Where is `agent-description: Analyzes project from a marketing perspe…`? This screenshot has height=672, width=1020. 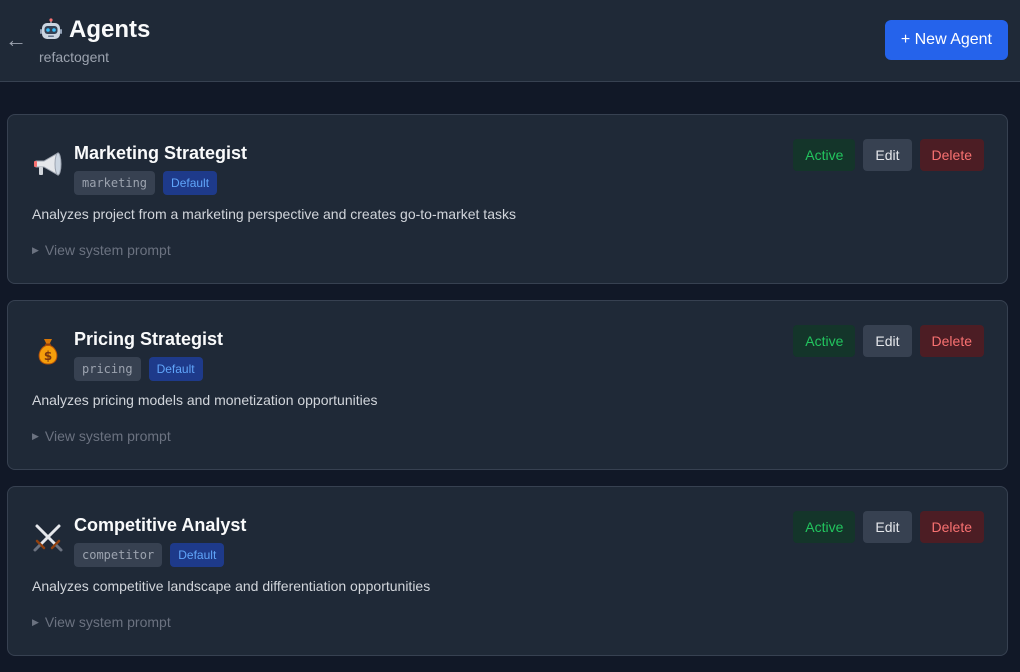 agent-description: Analyzes project from a marketing perspe… is located at coordinates (274, 214).